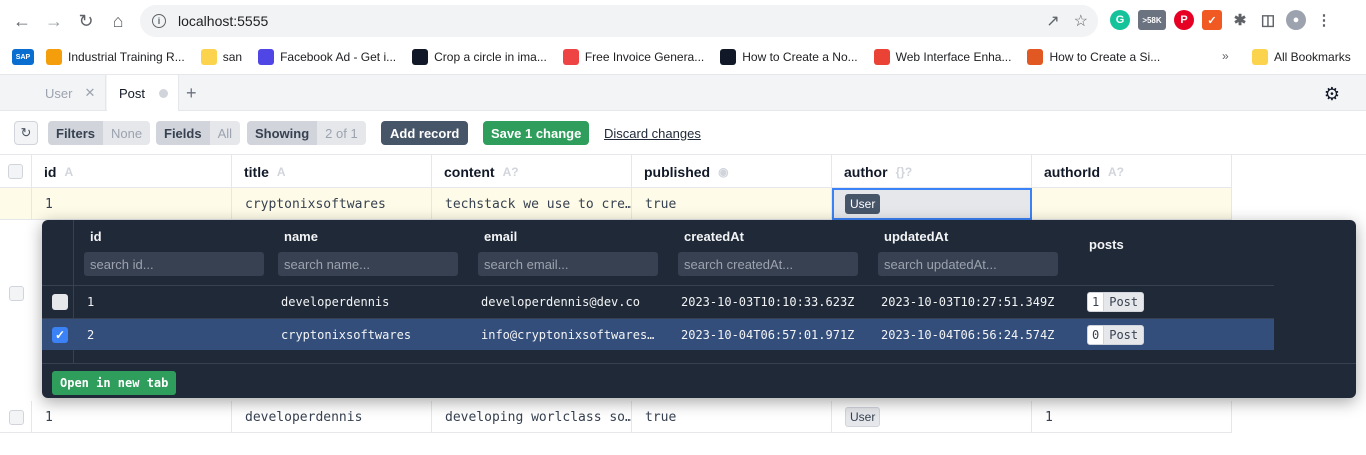  What do you see at coordinates (332, 417) in the screenshot?
I see `cell-title: developerdennis` at bounding box center [332, 417].